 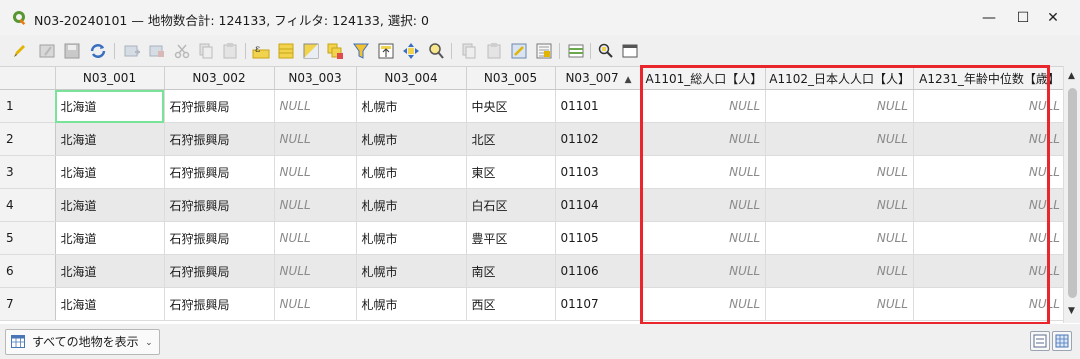 What do you see at coordinates (599, 139) in the screenshot?
I see `table-cell: 01102` at bounding box center [599, 139].